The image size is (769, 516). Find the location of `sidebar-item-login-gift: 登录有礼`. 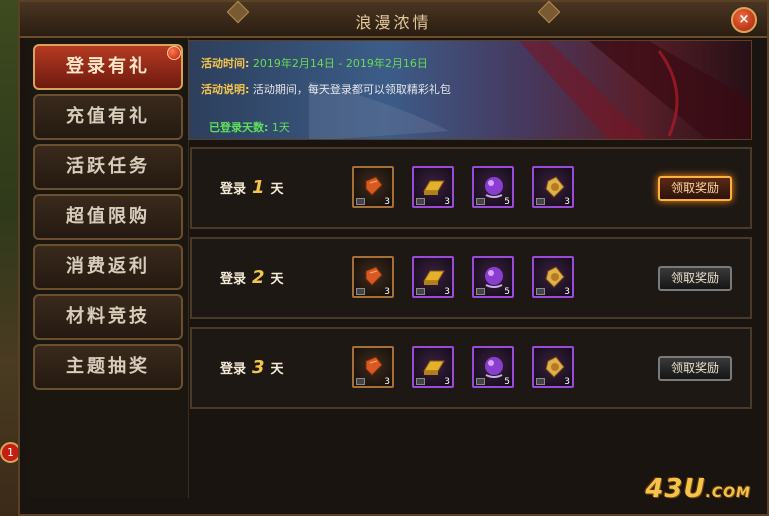

sidebar-item-login-gift: 登录有礼 is located at coordinates (108, 67).